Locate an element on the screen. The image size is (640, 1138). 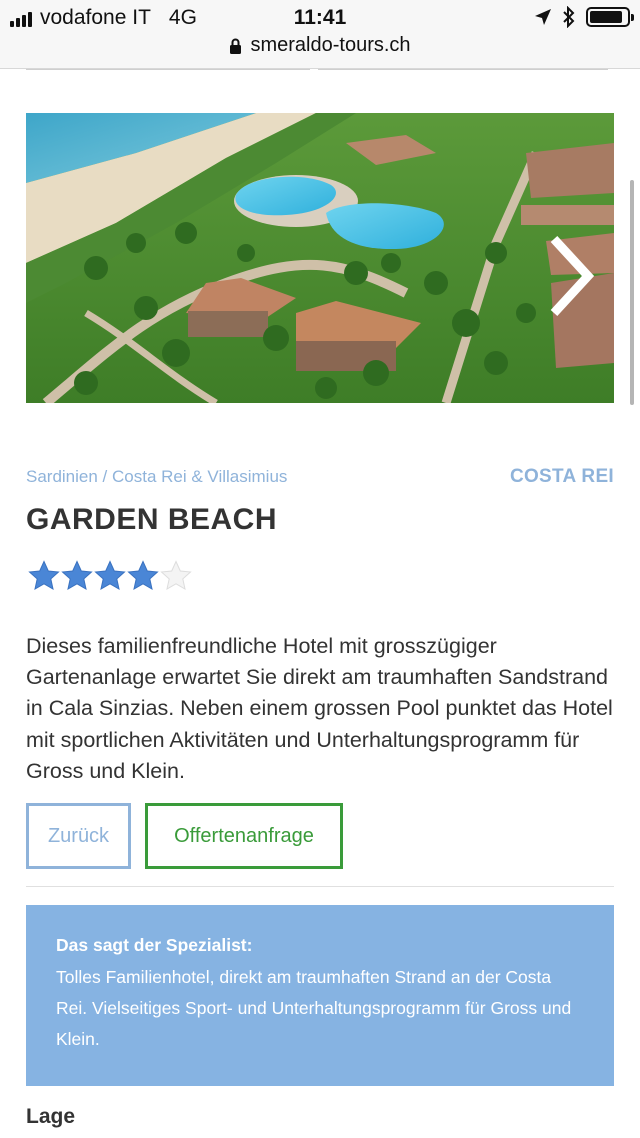
hotel-title: GARDEN BEACH is located at coordinates (152, 519).